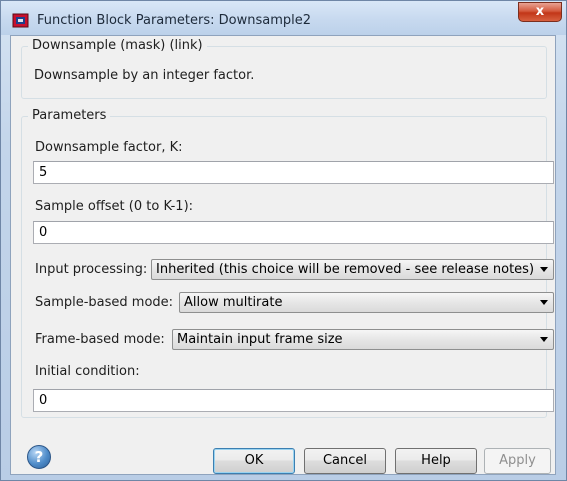  What do you see at coordinates (87, 371) in the screenshot?
I see `initial-condition-label: Initial condition:` at bounding box center [87, 371].